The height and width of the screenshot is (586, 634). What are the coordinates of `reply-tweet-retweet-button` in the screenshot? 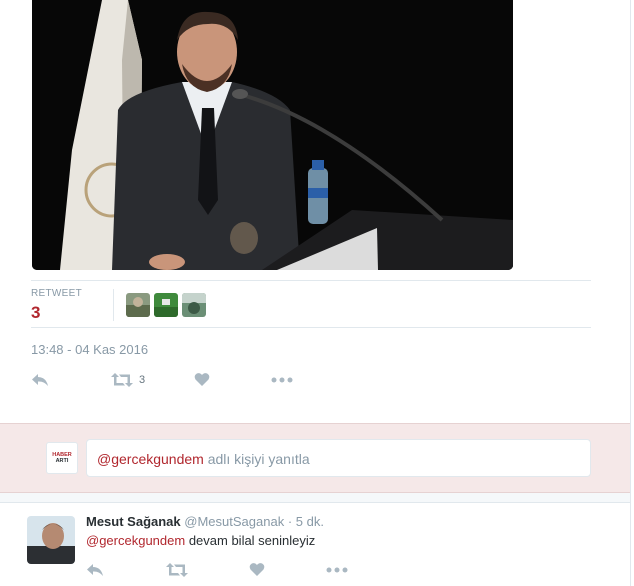 It's located at (177, 570).